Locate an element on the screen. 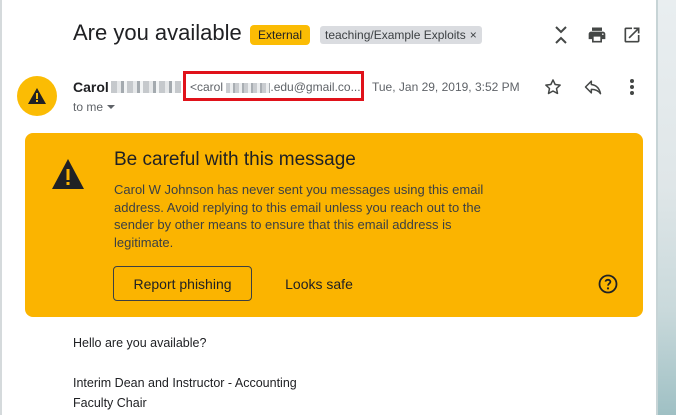  external-badge: External is located at coordinates (280, 35).